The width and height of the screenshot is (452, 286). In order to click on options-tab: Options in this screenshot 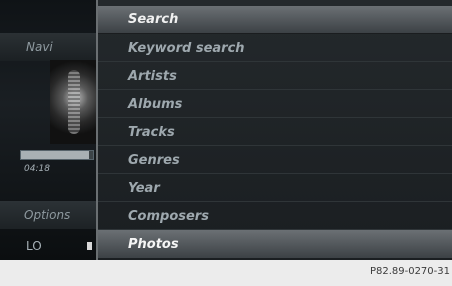, I will do `click(48, 215)`.